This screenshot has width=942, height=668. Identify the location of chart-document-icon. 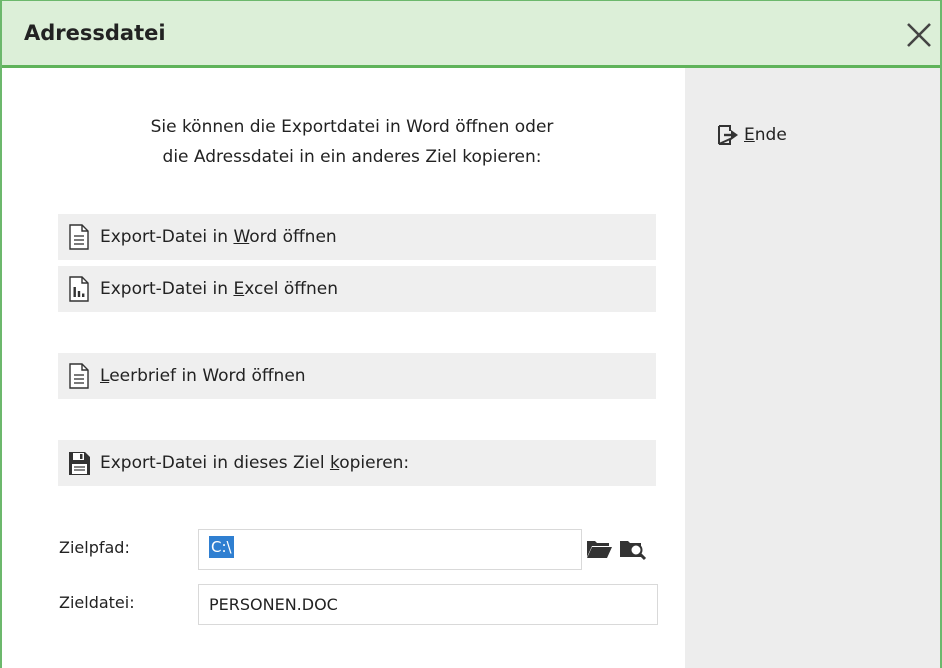
(79, 289).